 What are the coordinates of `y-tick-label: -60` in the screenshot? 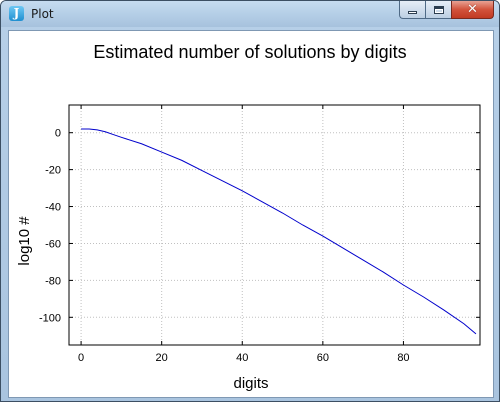 It's located at (53, 244).